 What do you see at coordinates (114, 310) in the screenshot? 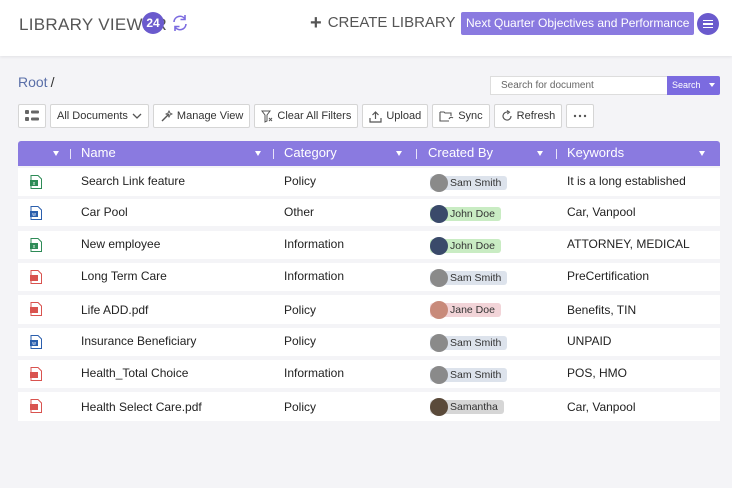
I see `document-name: Life ADD.pdf` at bounding box center [114, 310].